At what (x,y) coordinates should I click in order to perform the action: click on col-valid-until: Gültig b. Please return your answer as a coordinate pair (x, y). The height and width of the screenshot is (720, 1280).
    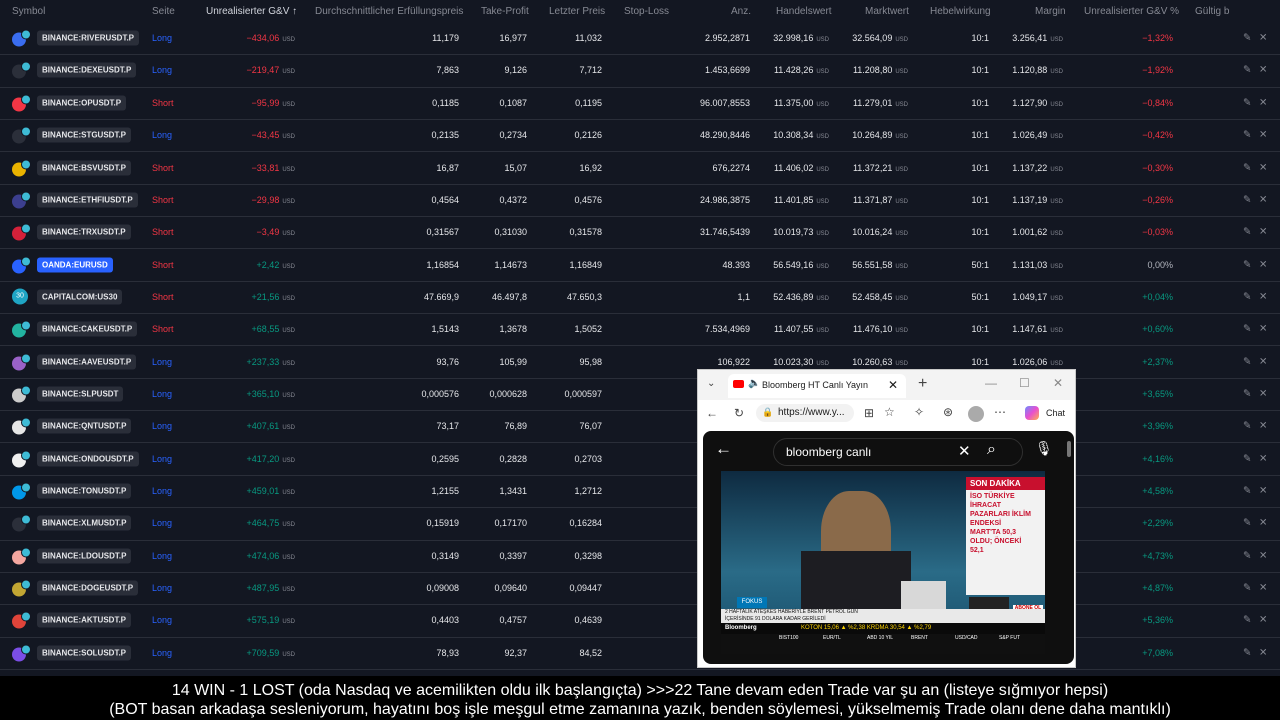
    Looking at the image, I should click on (1212, 11).